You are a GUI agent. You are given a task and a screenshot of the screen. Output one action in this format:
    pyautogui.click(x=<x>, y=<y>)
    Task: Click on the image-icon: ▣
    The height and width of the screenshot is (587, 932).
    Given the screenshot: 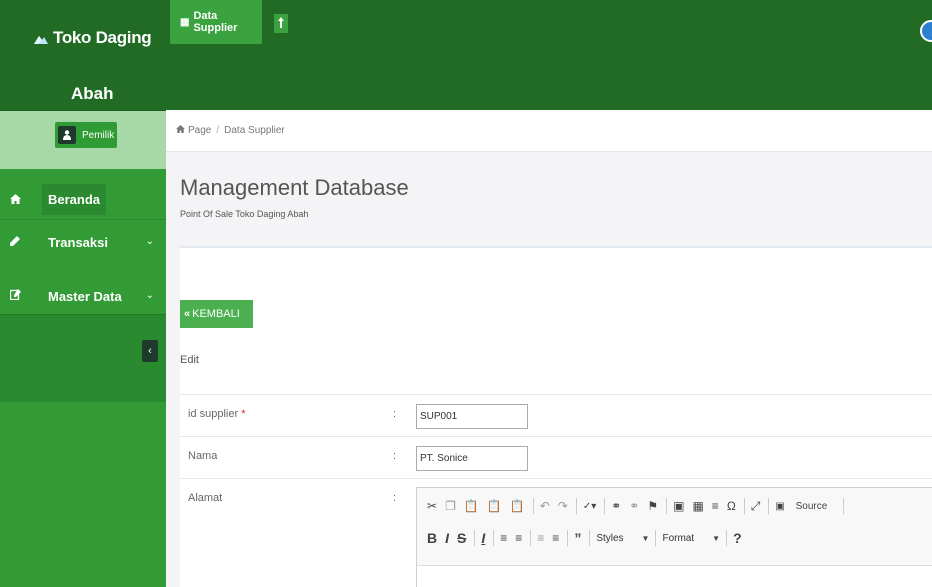 What is the action you would take?
    pyautogui.click(x=678, y=506)
    